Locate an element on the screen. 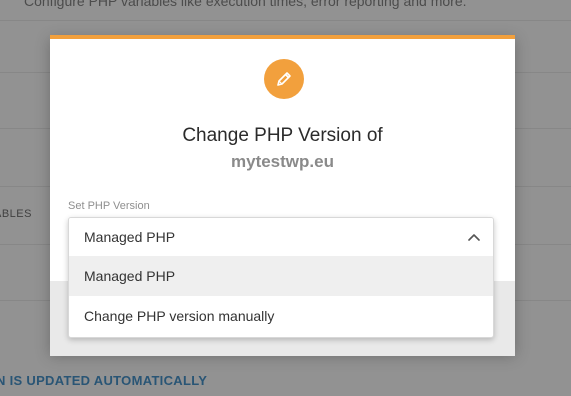 Image resolution: width=571 pixels, height=396 pixels. pencil-icon is located at coordinates (284, 79).